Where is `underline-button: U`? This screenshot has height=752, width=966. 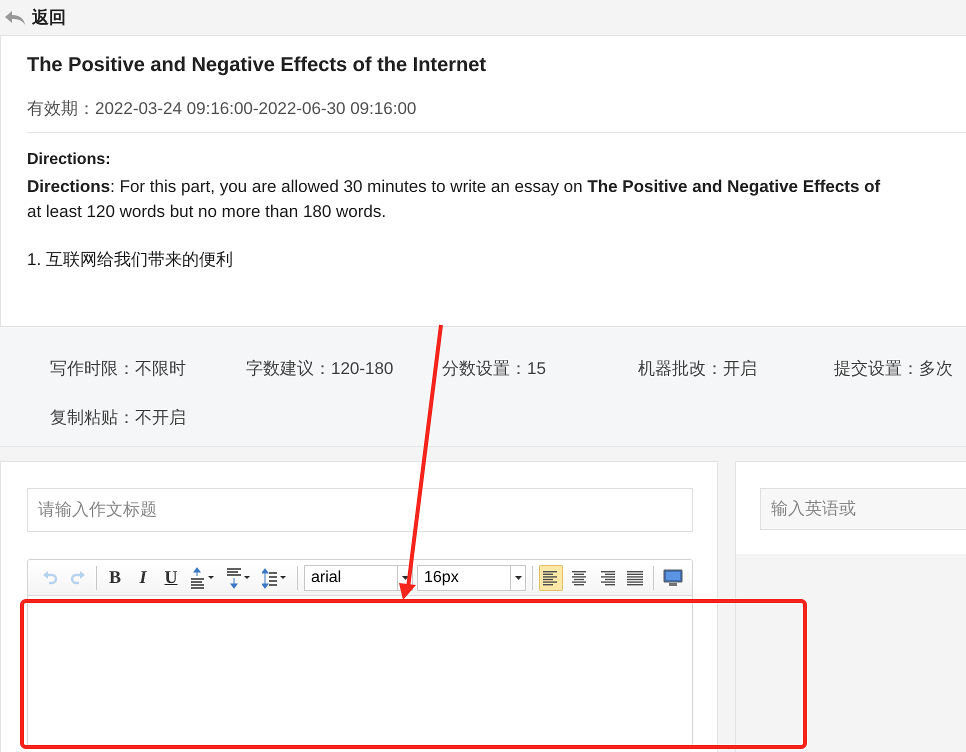 underline-button: U is located at coordinates (171, 577).